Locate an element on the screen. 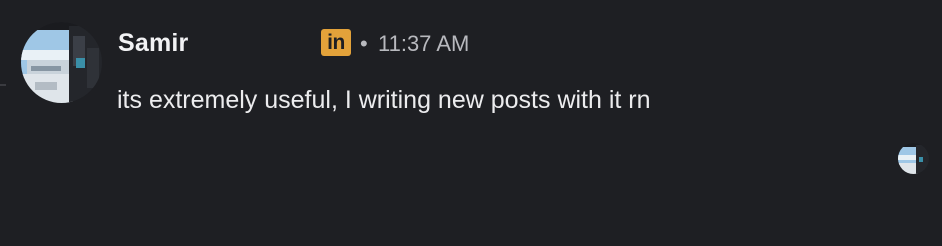 Image resolution: width=942 pixels, height=246 pixels. linkedin-icon: in is located at coordinates (336, 42).